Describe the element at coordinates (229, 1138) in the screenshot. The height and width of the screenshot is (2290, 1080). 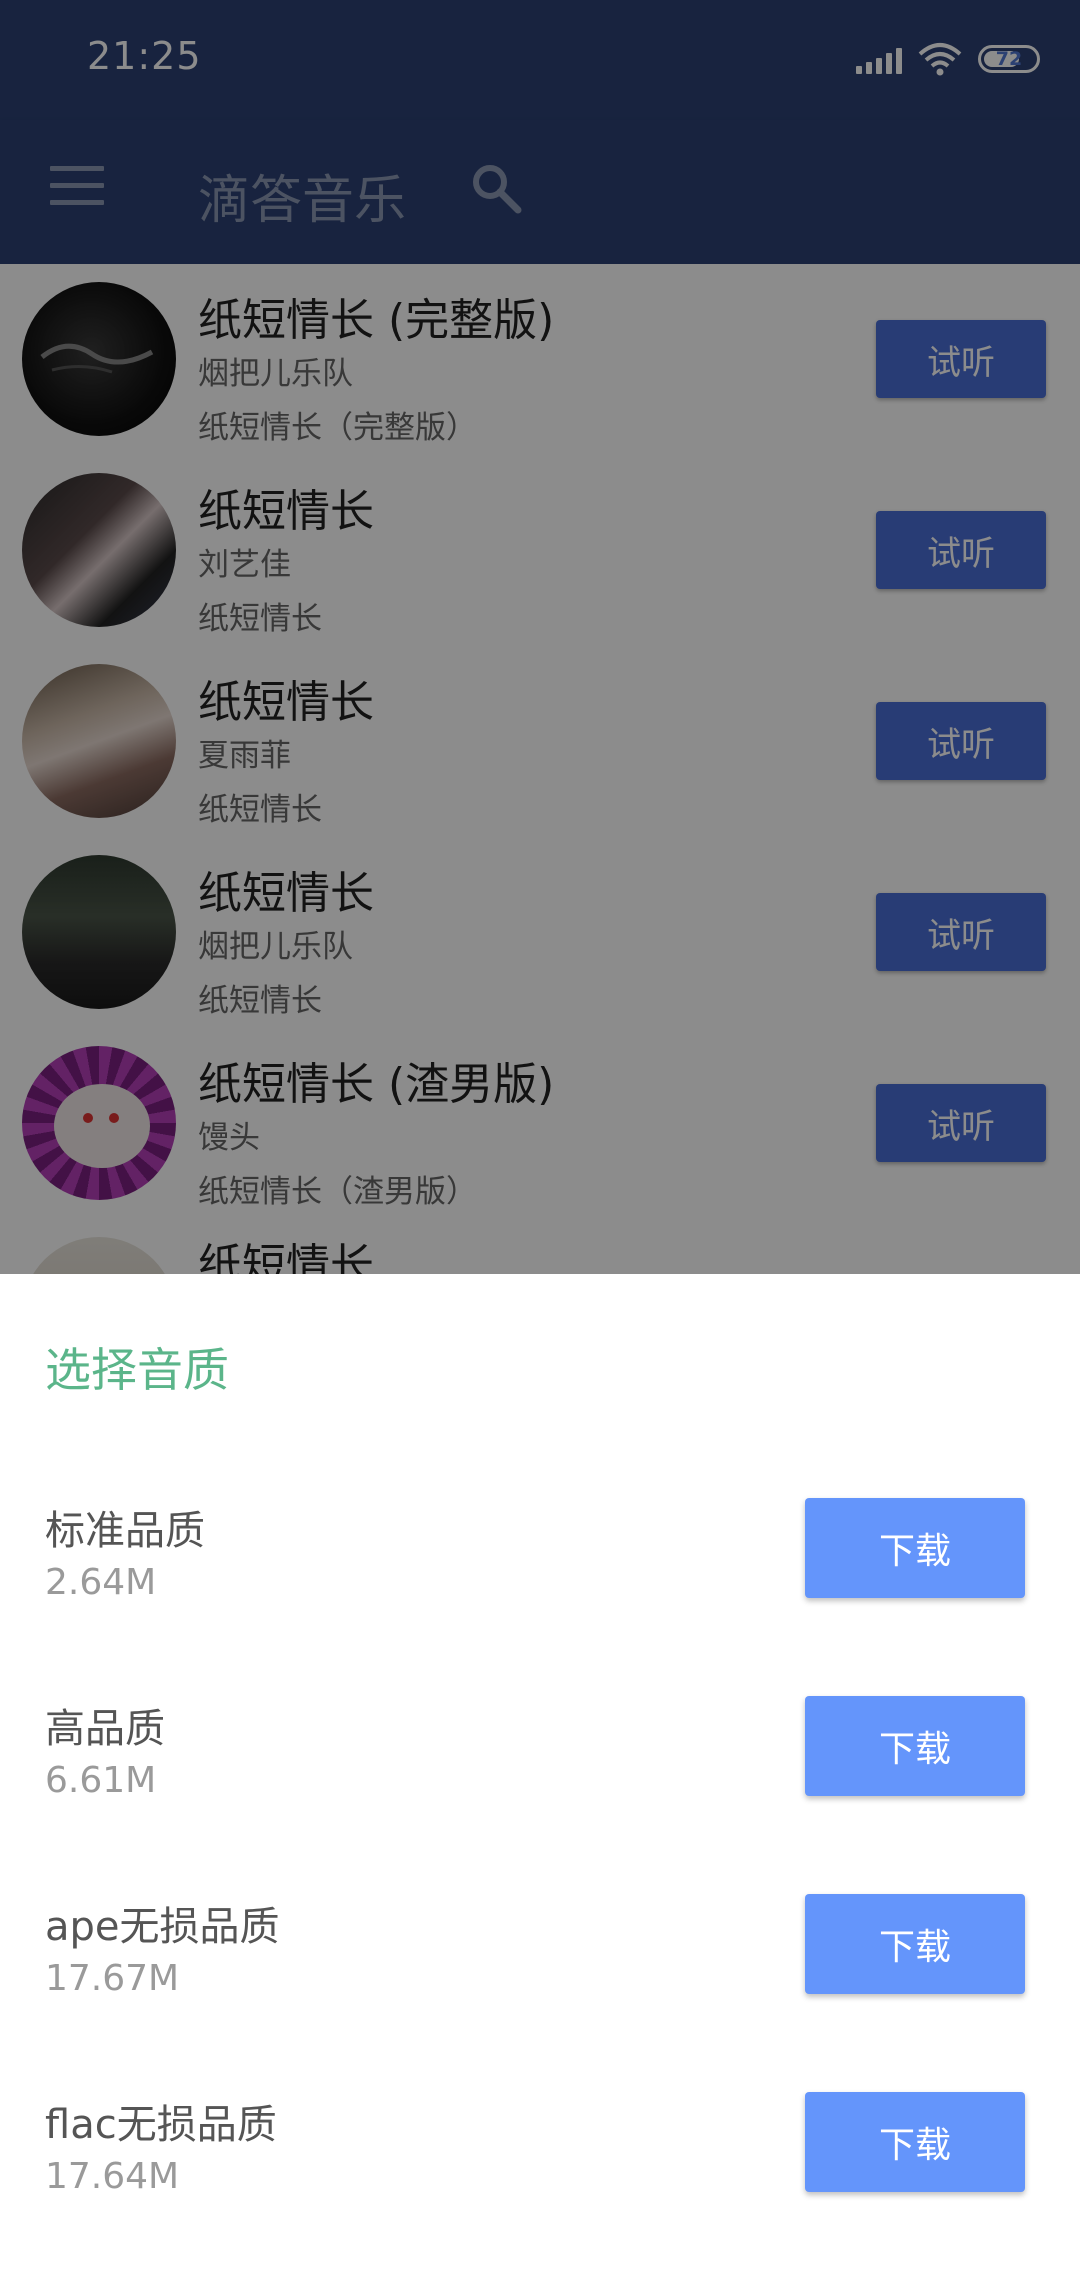
I see `song-artist: 馒头` at that location.